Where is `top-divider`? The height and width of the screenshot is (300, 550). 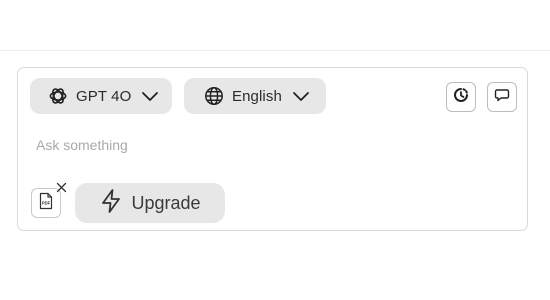
top-divider is located at coordinates (275, 50).